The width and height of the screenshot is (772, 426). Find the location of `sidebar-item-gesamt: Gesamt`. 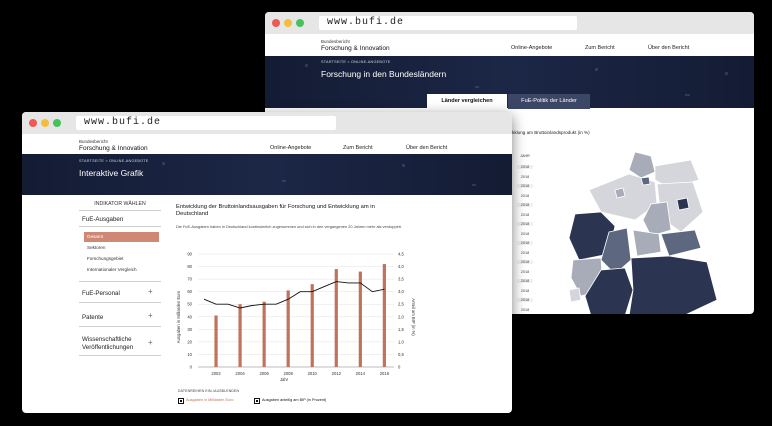

sidebar-item-gesamt: Gesamt is located at coordinates (121, 237).